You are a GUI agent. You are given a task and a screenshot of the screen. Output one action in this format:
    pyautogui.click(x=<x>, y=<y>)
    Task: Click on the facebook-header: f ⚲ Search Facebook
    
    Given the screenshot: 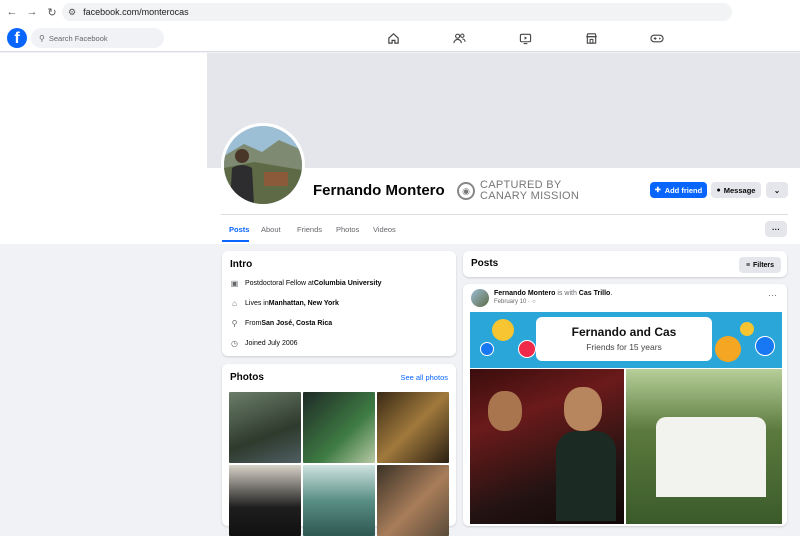 What is the action you would take?
    pyautogui.click(x=400, y=38)
    